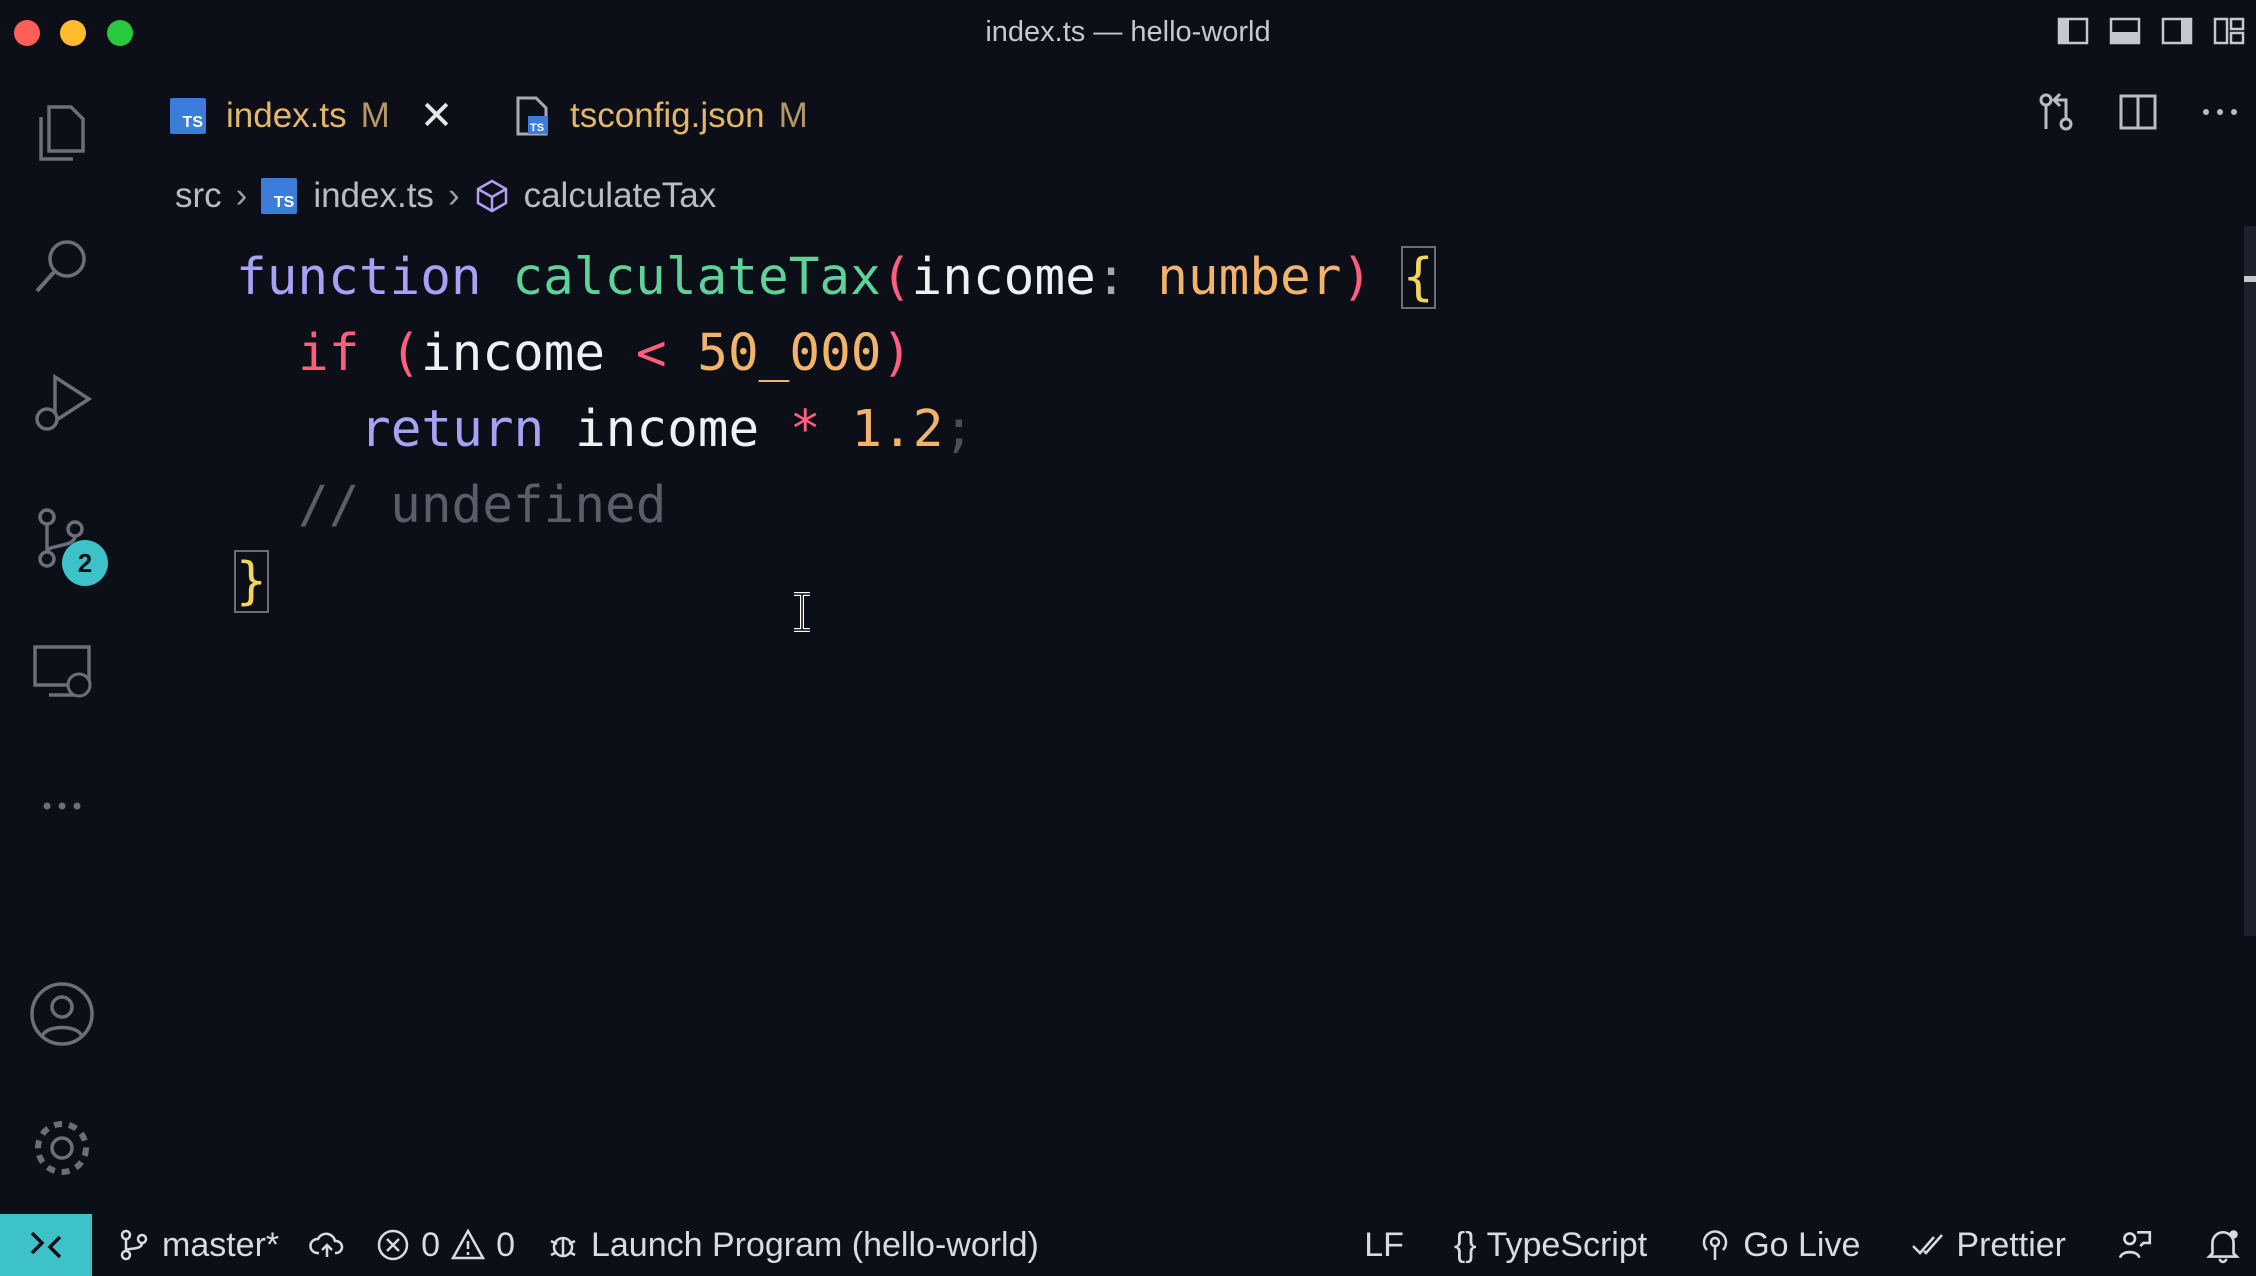 The image size is (2256, 1276). What do you see at coordinates (1418, 277) in the screenshot?
I see `open-brace: {` at bounding box center [1418, 277].